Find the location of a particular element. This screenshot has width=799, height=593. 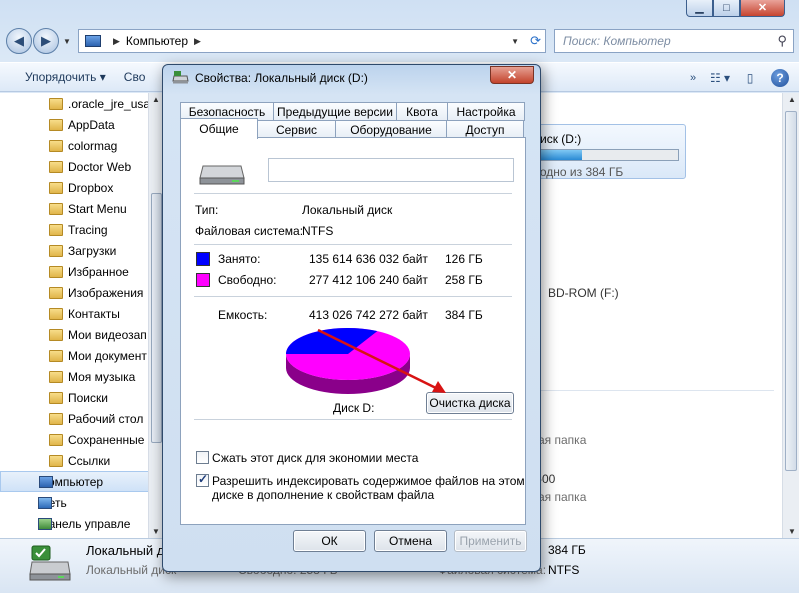

filesystem-value: NTFS is located at coordinates (318, 231).